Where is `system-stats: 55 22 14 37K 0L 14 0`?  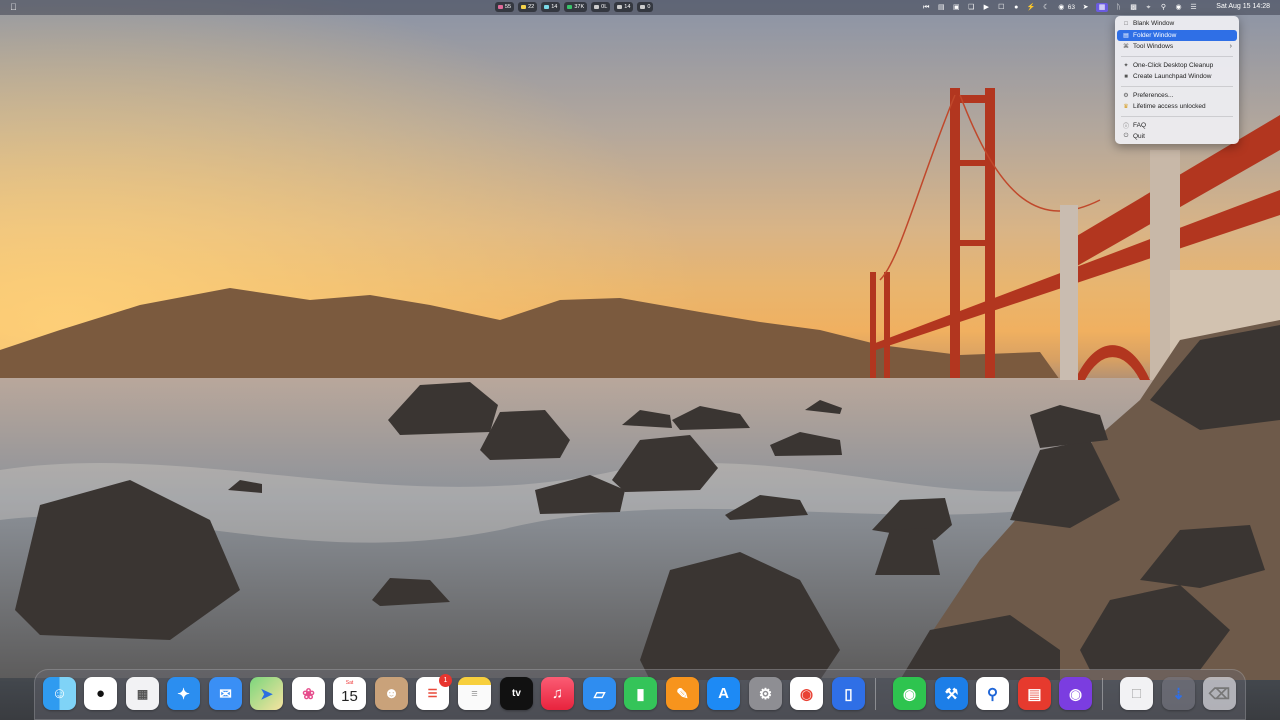 system-stats: 55 22 14 37K 0L 14 0 is located at coordinates (574, 7).